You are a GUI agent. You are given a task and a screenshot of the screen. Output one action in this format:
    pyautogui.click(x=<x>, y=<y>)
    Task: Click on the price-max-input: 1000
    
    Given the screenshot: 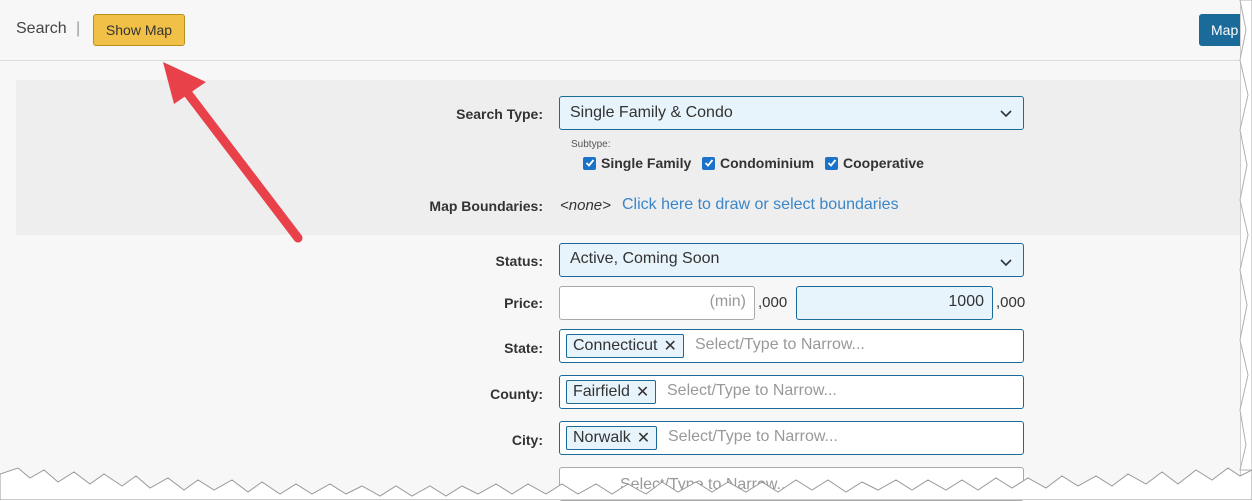 What is the action you would take?
    pyautogui.click(x=894, y=303)
    